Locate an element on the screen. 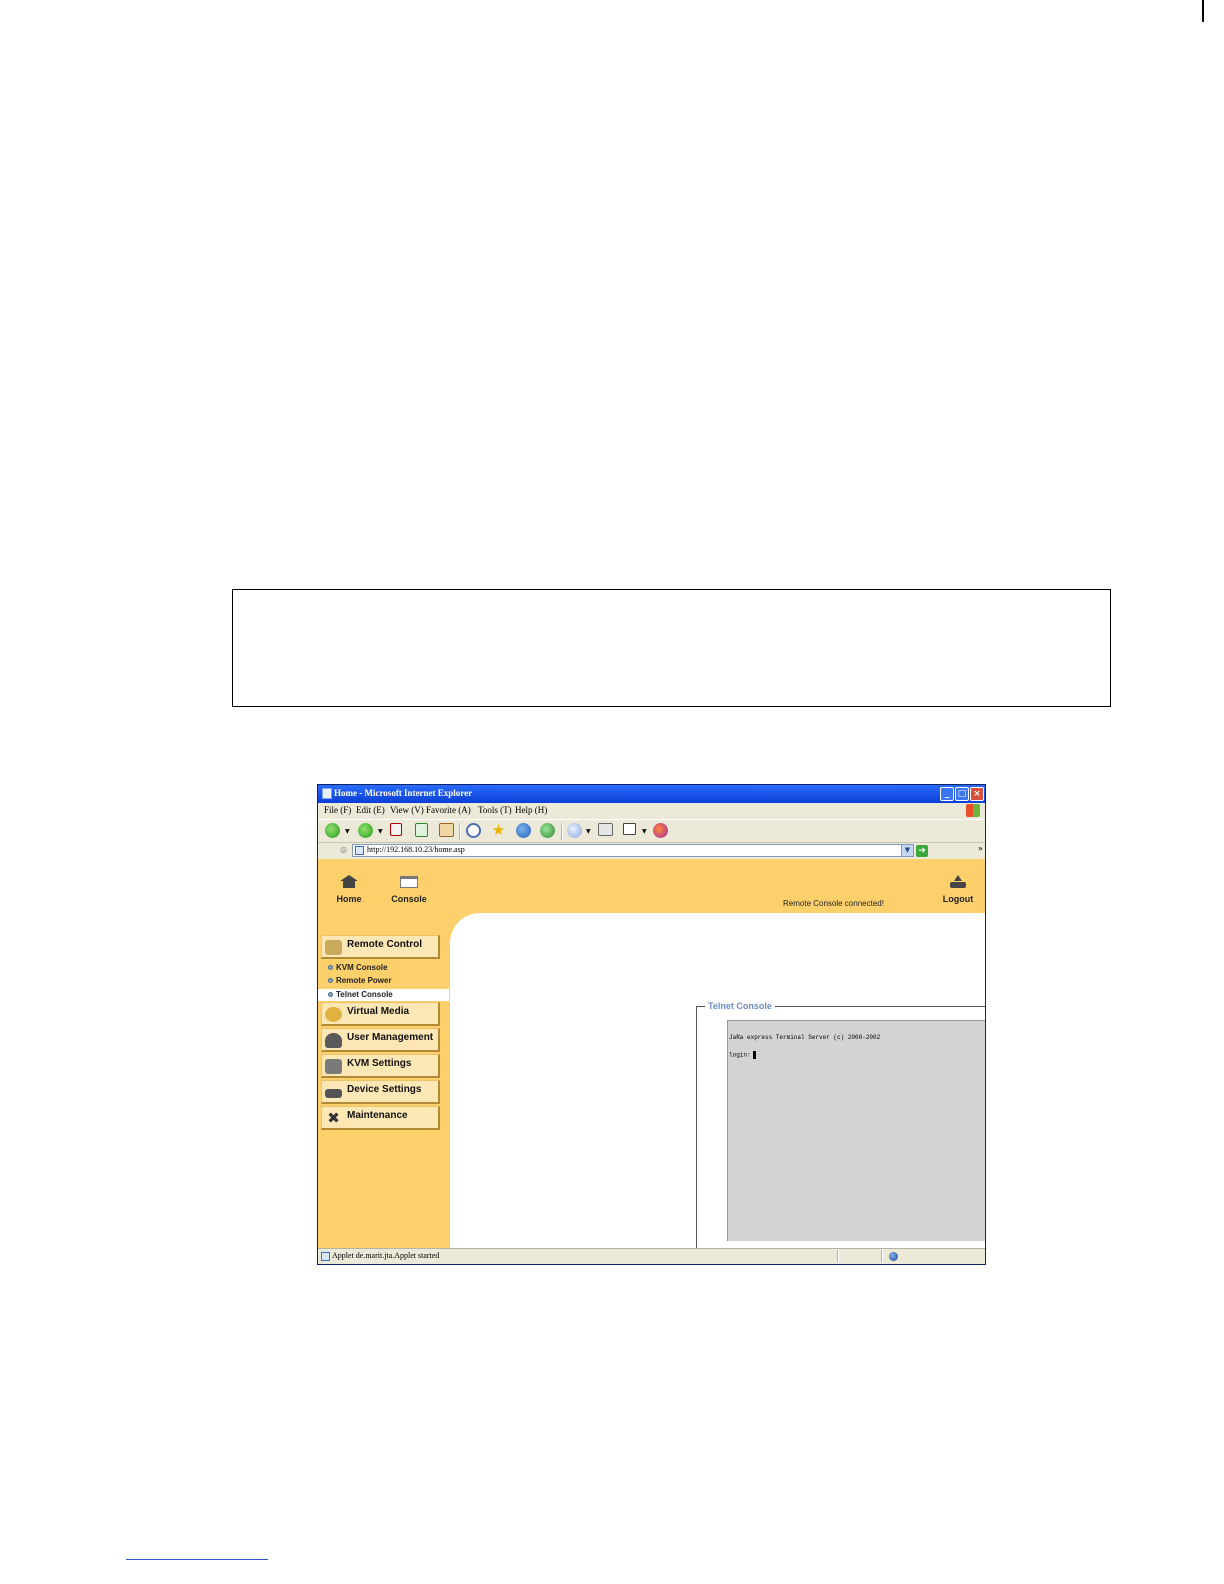 This screenshot has height=1584, width=1224. edit-icon is located at coordinates (629, 829).